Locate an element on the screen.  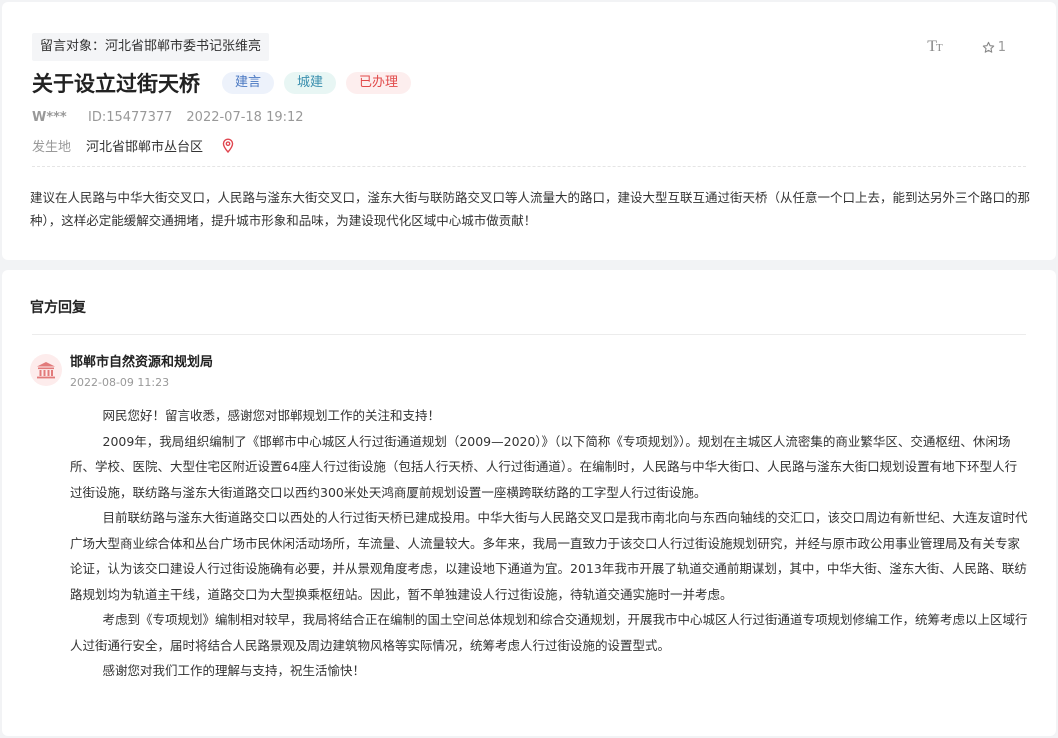
author-name: W*** is located at coordinates (49, 117).